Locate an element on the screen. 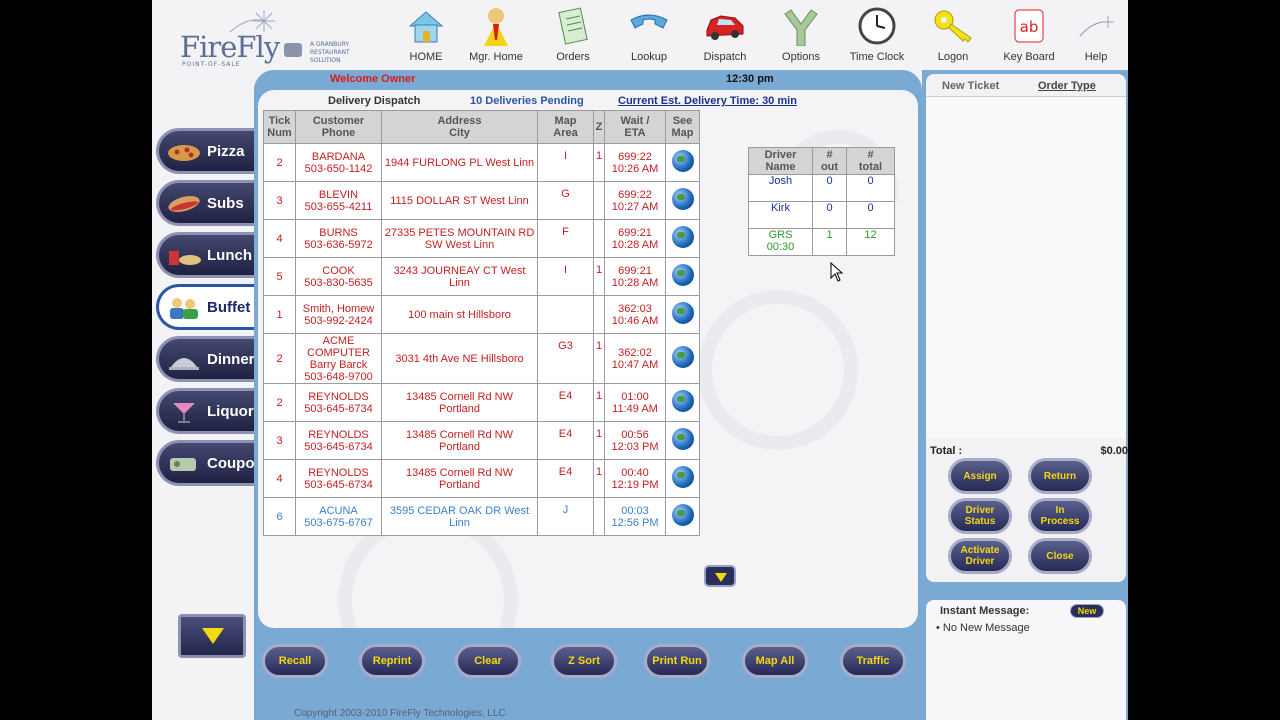  category-lunch: Lunch is located at coordinates (206, 255).